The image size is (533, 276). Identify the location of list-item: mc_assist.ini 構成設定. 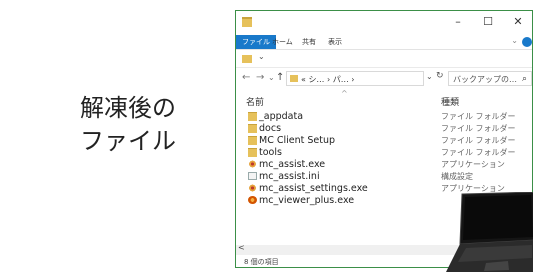
(384, 177).